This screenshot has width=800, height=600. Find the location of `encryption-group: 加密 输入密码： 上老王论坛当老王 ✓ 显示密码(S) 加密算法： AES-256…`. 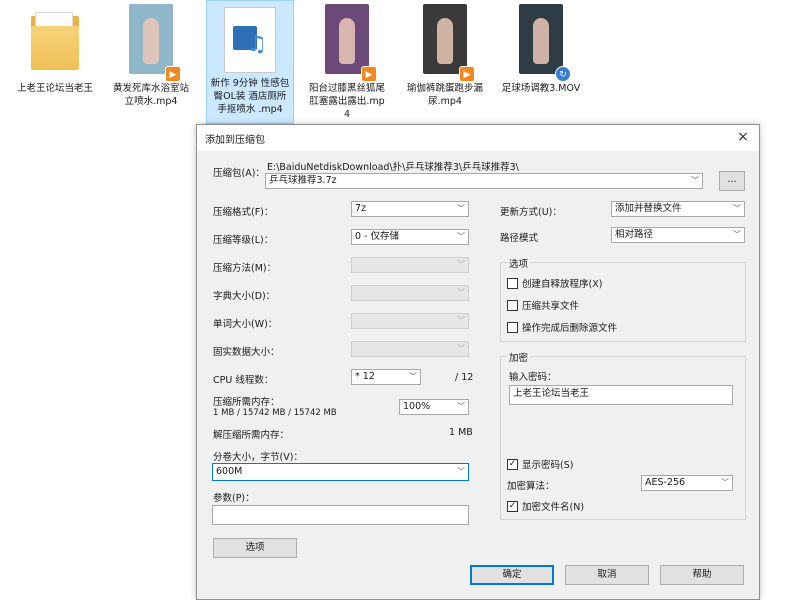

encryption-group: 加密 输入密码： 上老王论坛当老王 ✓ 显示密码(S) 加密算法： AES-256… is located at coordinates (623, 435).